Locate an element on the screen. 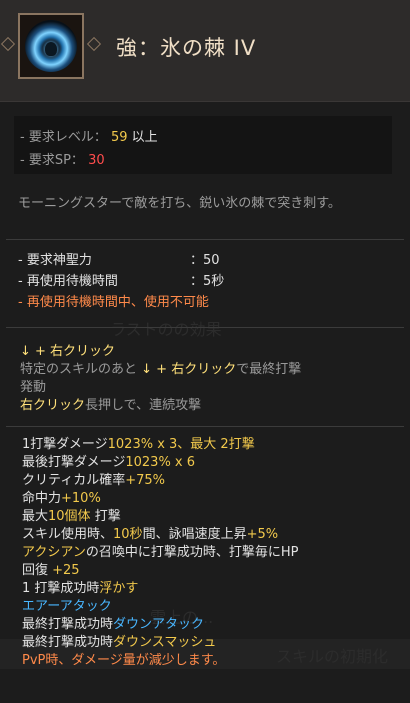  required-level-row: - 要求レベル： 59 以上 is located at coordinates (89, 138).